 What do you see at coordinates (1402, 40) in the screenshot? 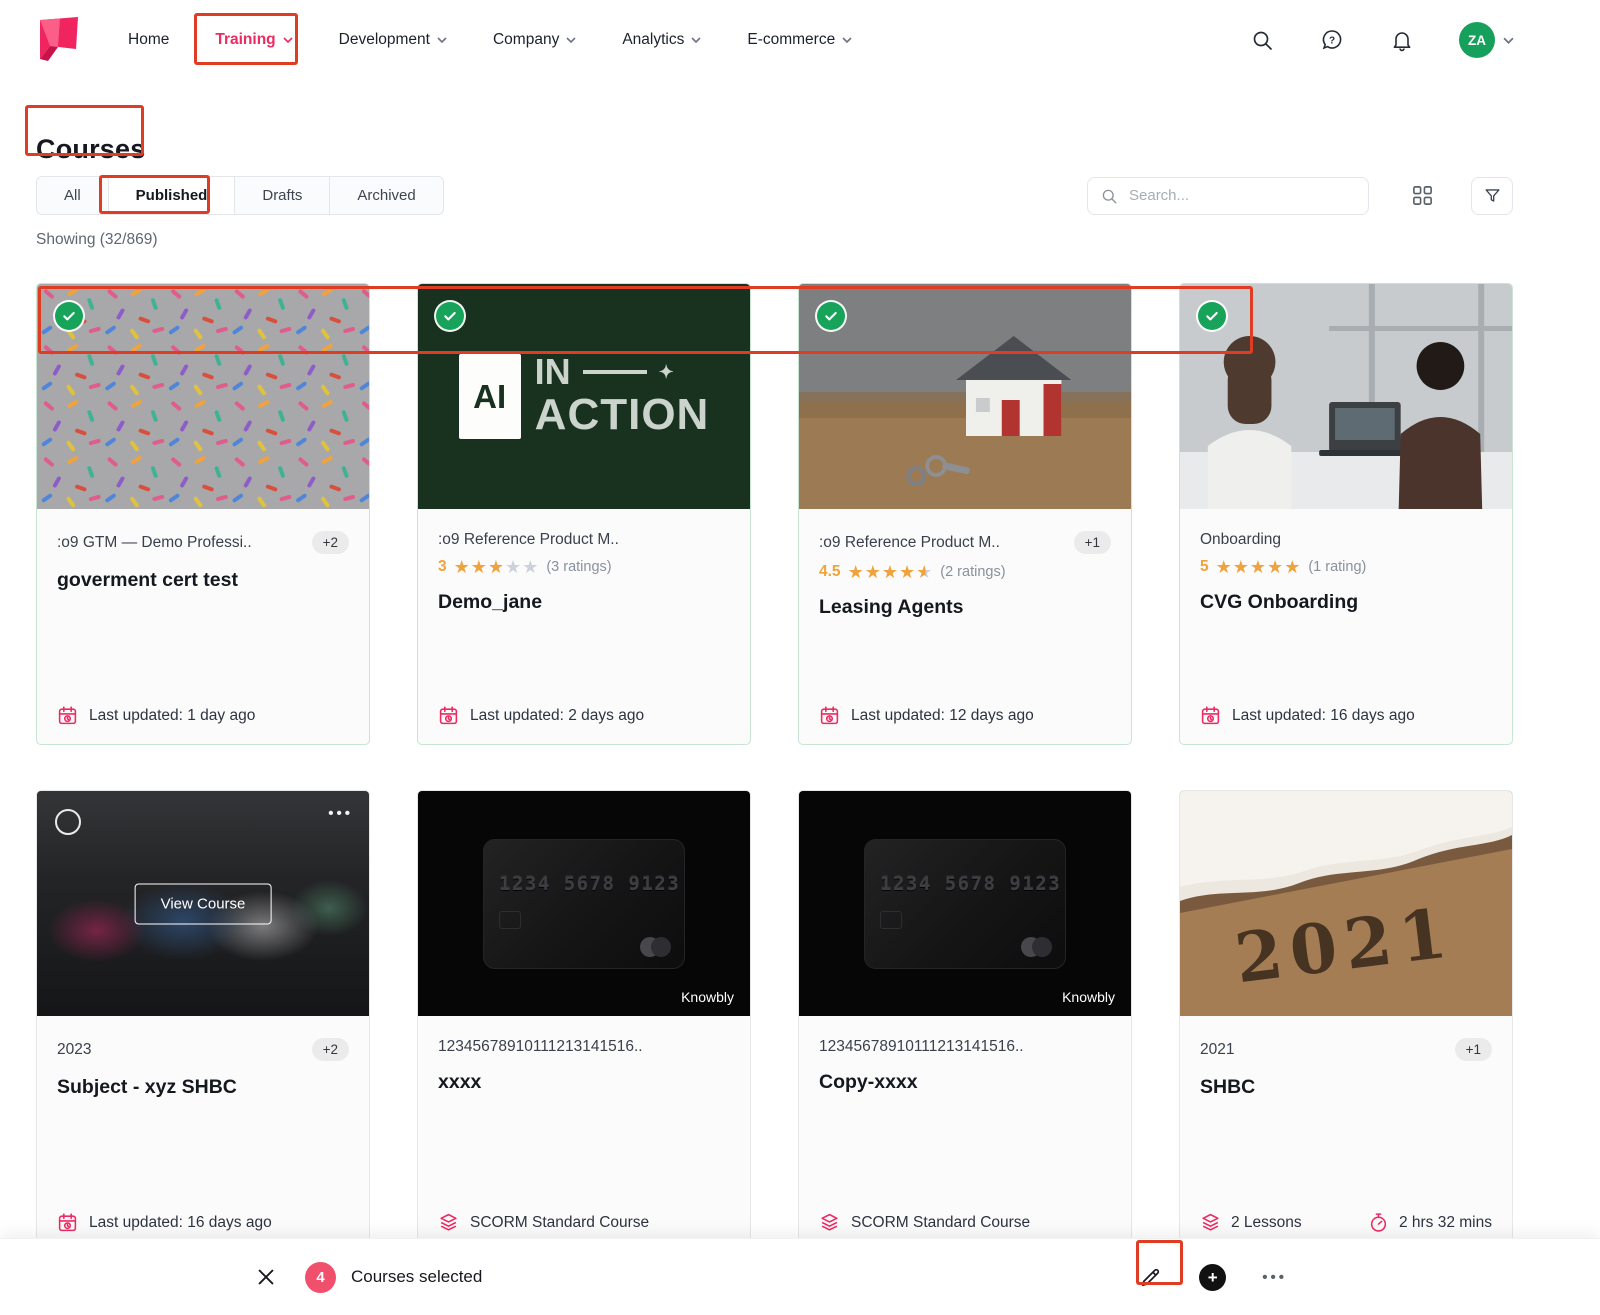
I see `notifications-bell-icon` at bounding box center [1402, 40].